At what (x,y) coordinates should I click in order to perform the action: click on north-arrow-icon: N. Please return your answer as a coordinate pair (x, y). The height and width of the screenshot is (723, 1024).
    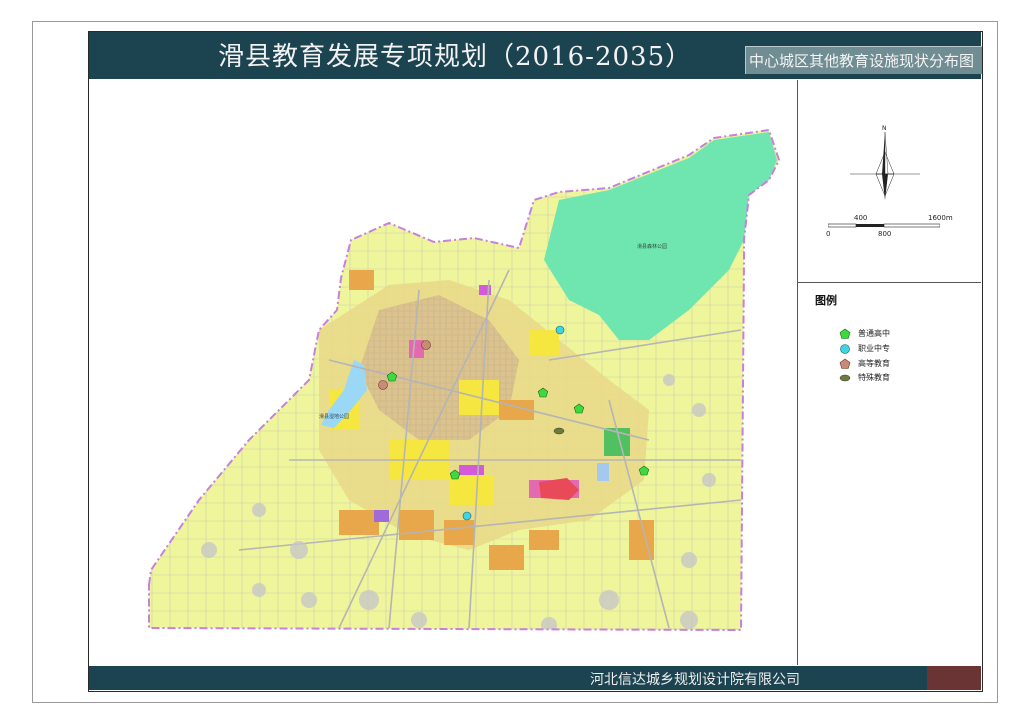
    Looking at the image, I should click on (885, 162).